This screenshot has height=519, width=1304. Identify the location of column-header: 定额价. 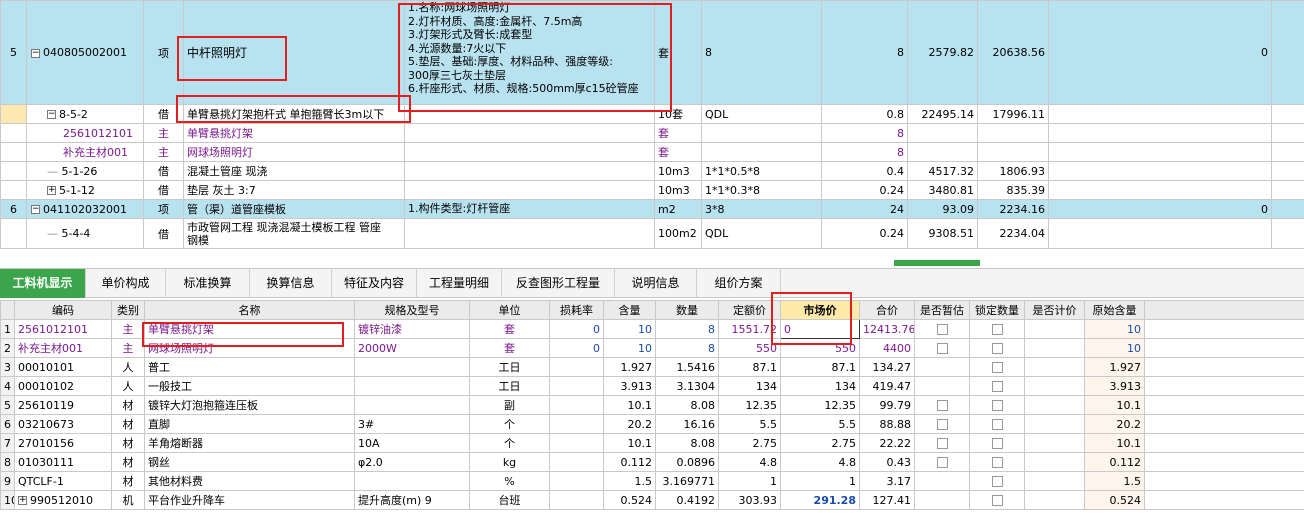
(749, 310).